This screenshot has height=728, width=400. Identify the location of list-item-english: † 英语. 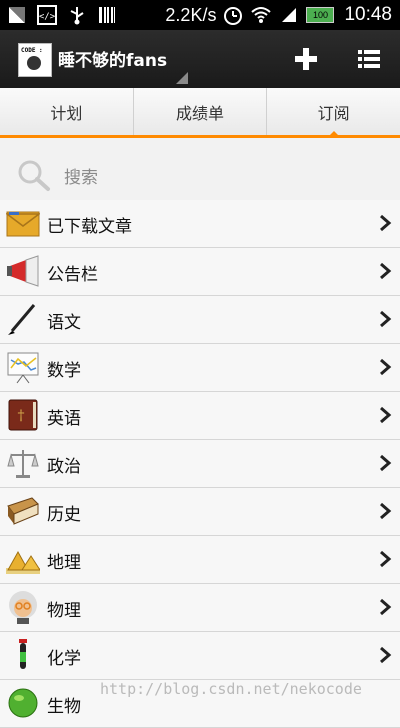
(200, 416).